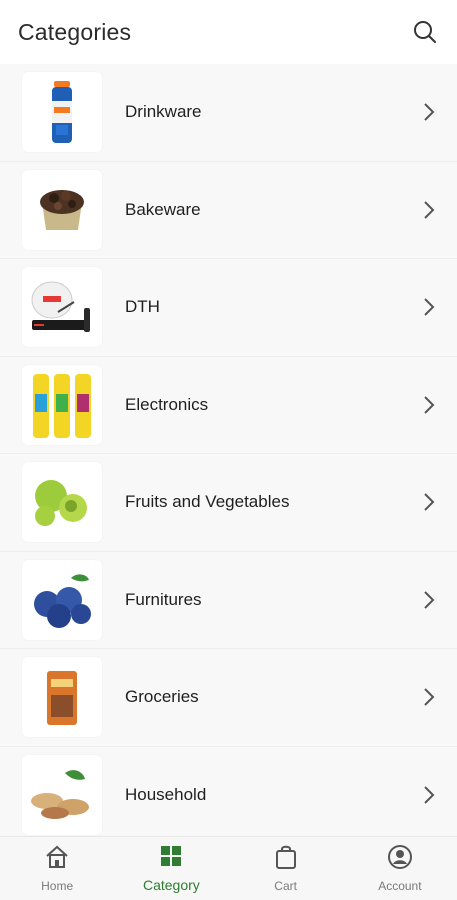  I want to click on category-label: Bakeware, so click(163, 209).